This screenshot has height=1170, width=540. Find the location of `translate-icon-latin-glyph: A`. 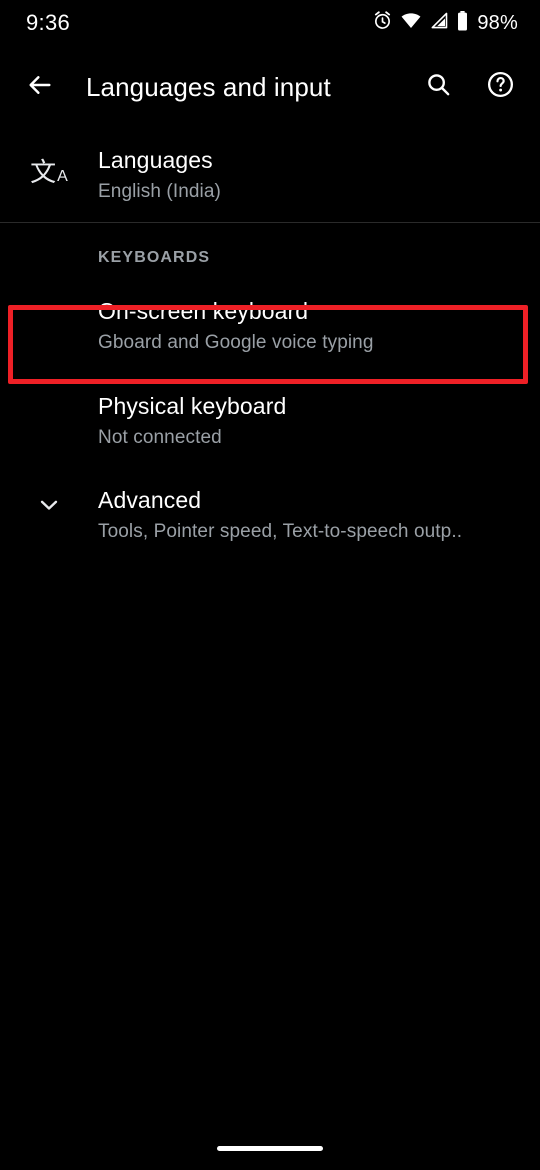

translate-icon-latin-glyph: A is located at coordinates (62, 176).